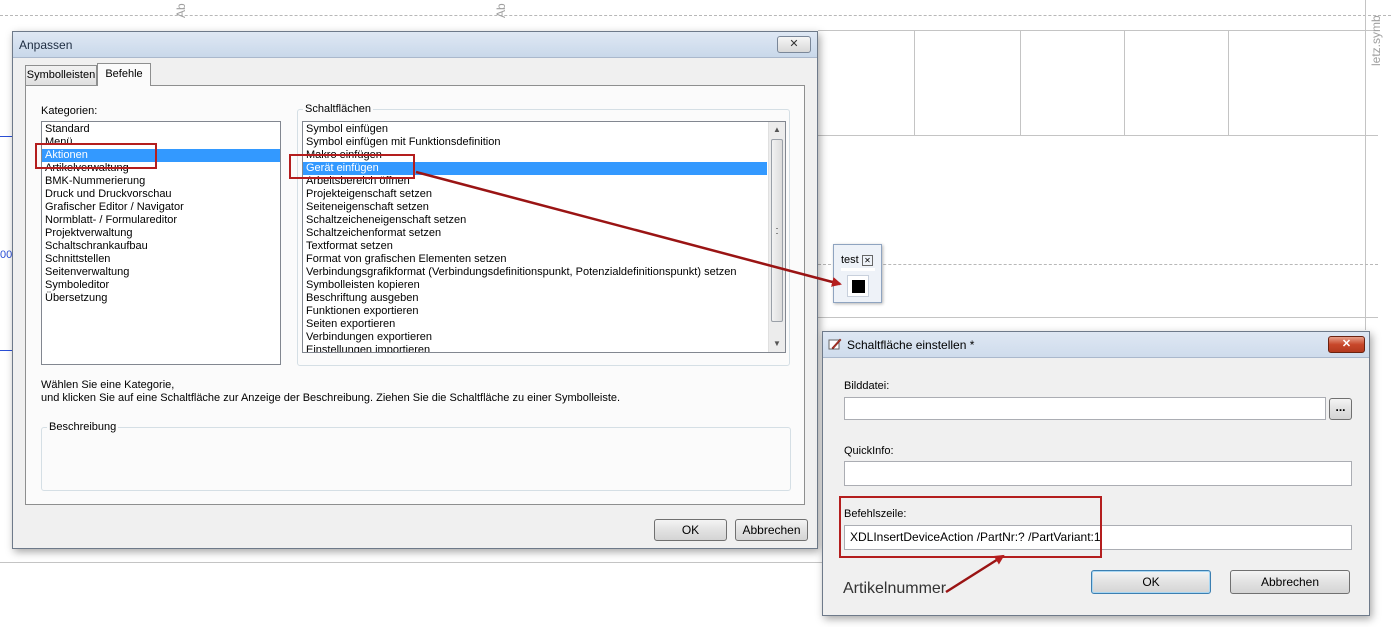 The height and width of the screenshot is (627, 1391). What do you see at coordinates (628, 228) in the screenshot?
I see `drag-arrow-icon` at bounding box center [628, 228].